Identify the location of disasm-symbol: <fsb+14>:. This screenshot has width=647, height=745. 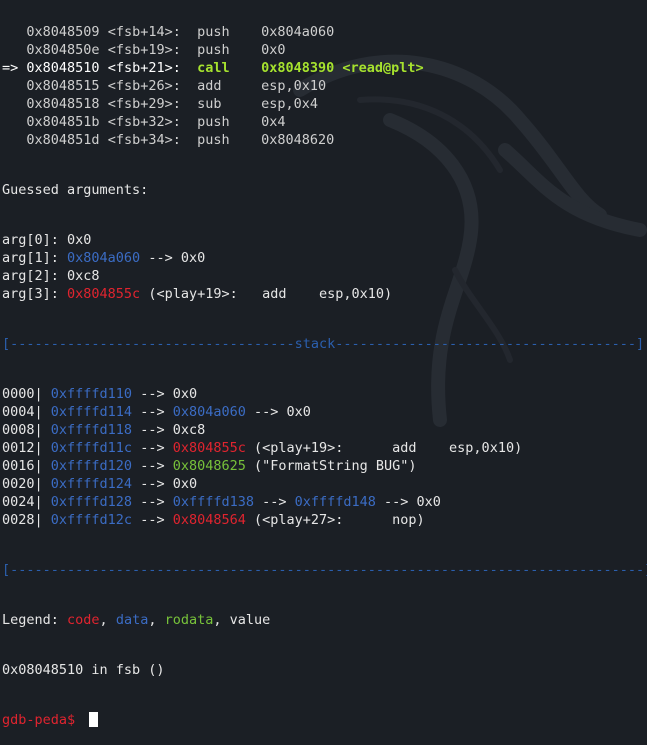
(144, 32).